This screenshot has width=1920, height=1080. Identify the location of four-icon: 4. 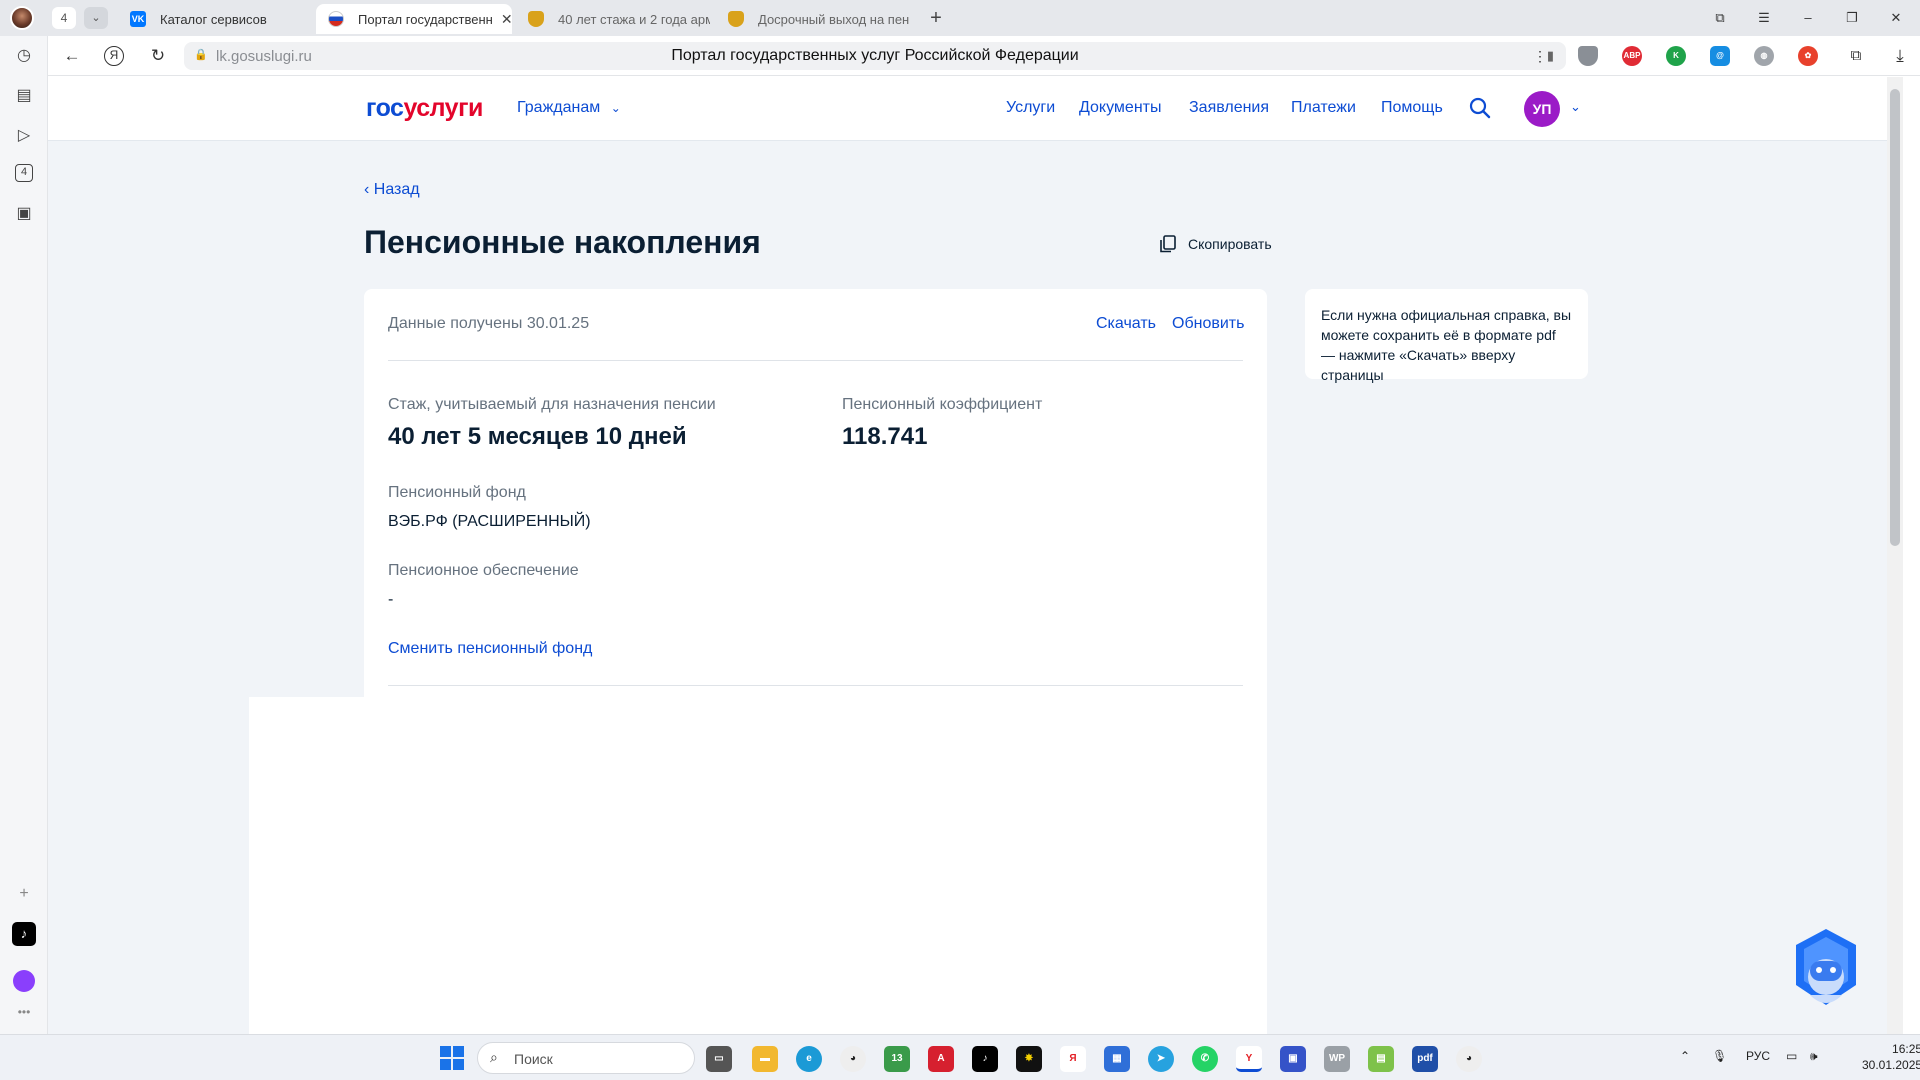
(24, 173).